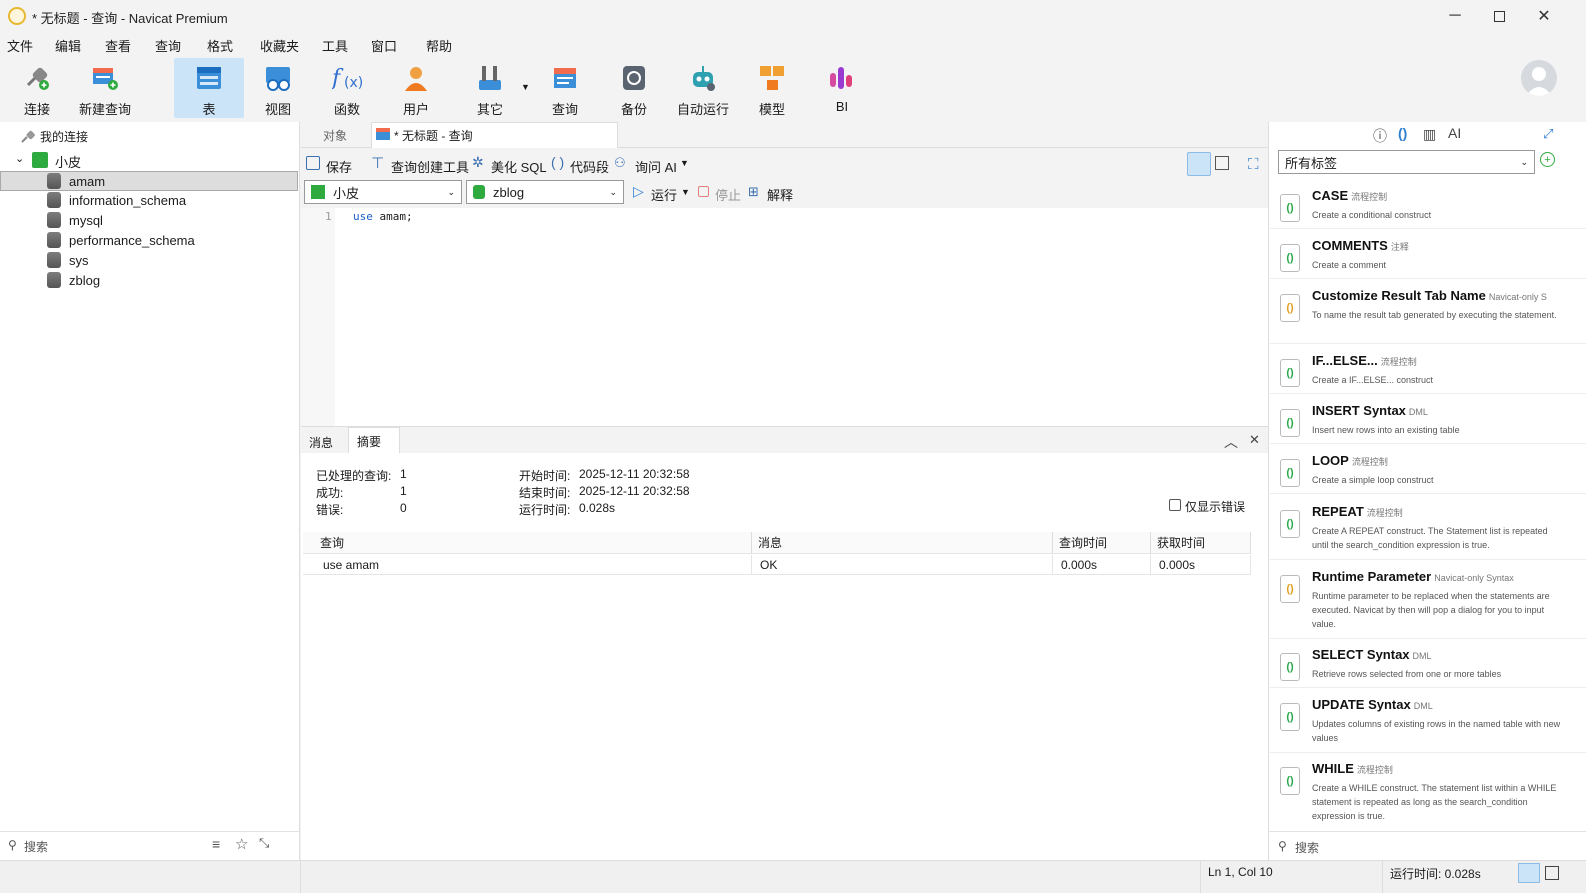 The height and width of the screenshot is (893, 1586). I want to click on table-cell: OK, so click(902, 565).